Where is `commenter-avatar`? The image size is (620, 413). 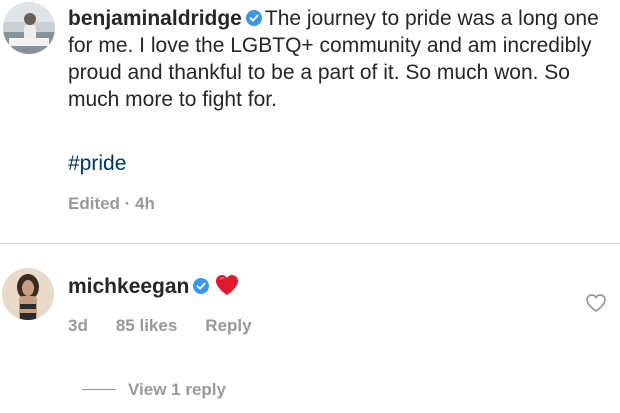
commenter-avatar is located at coordinates (28, 294).